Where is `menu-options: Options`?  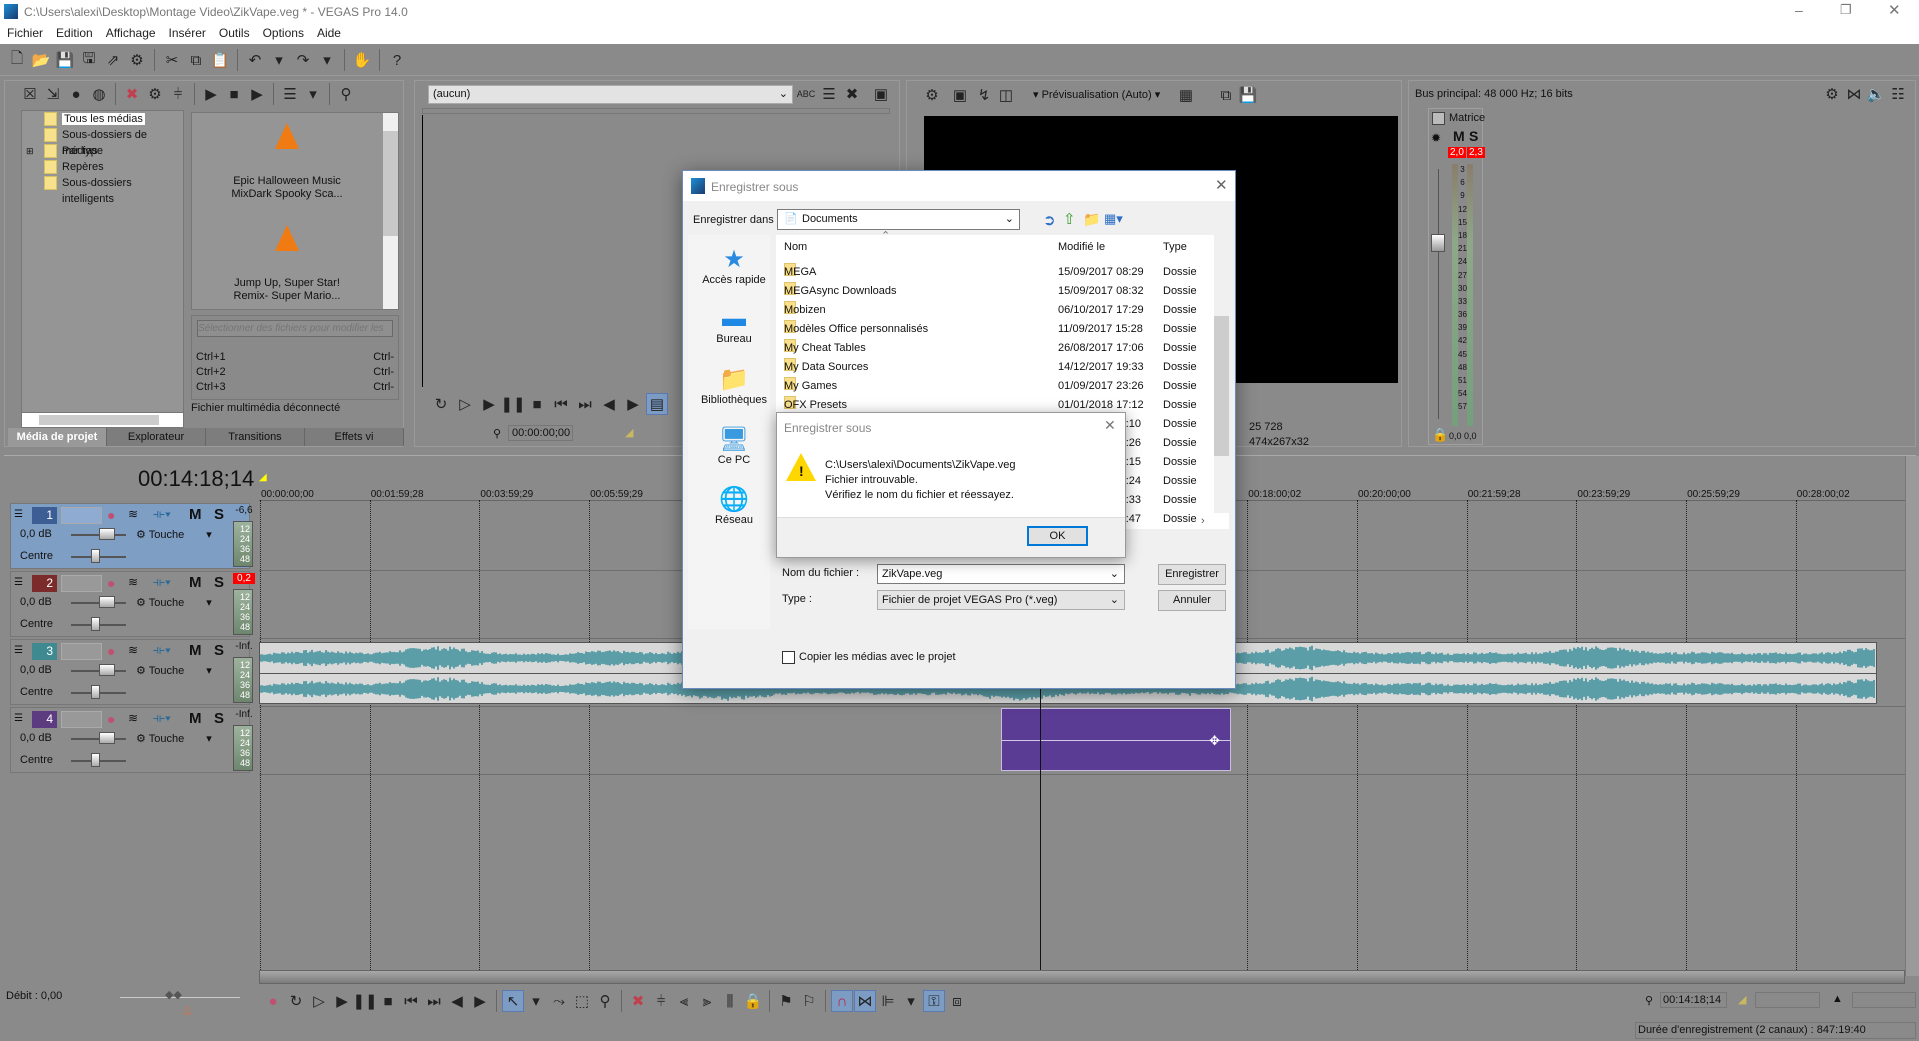
menu-options: Options is located at coordinates (283, 33).